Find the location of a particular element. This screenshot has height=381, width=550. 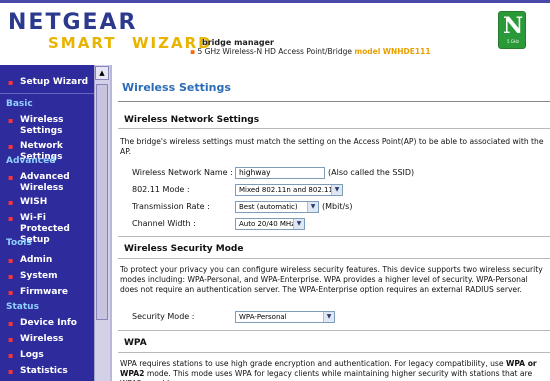

rate-label: Transmission Rate : is located at coordinates (171, 206).